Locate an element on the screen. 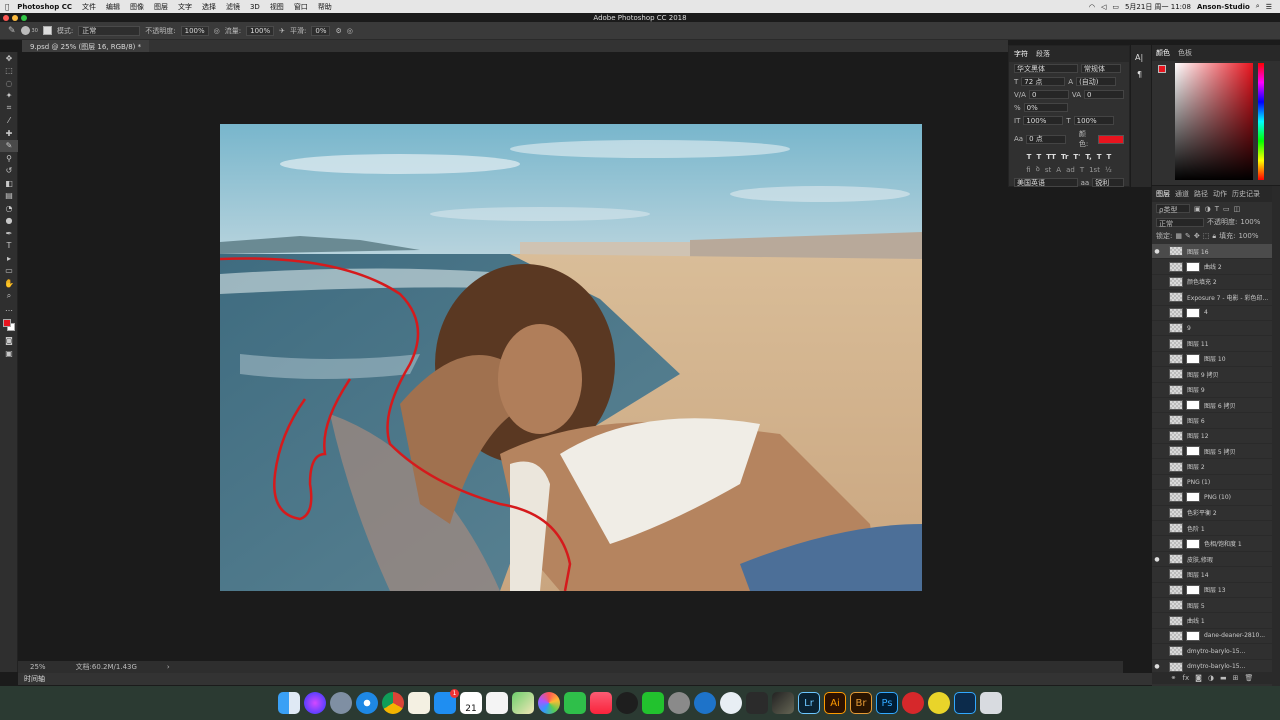 This screenshot has width=1280, height=720. spotlight-icon: ⌕ is located at coordinates (1258, 6).